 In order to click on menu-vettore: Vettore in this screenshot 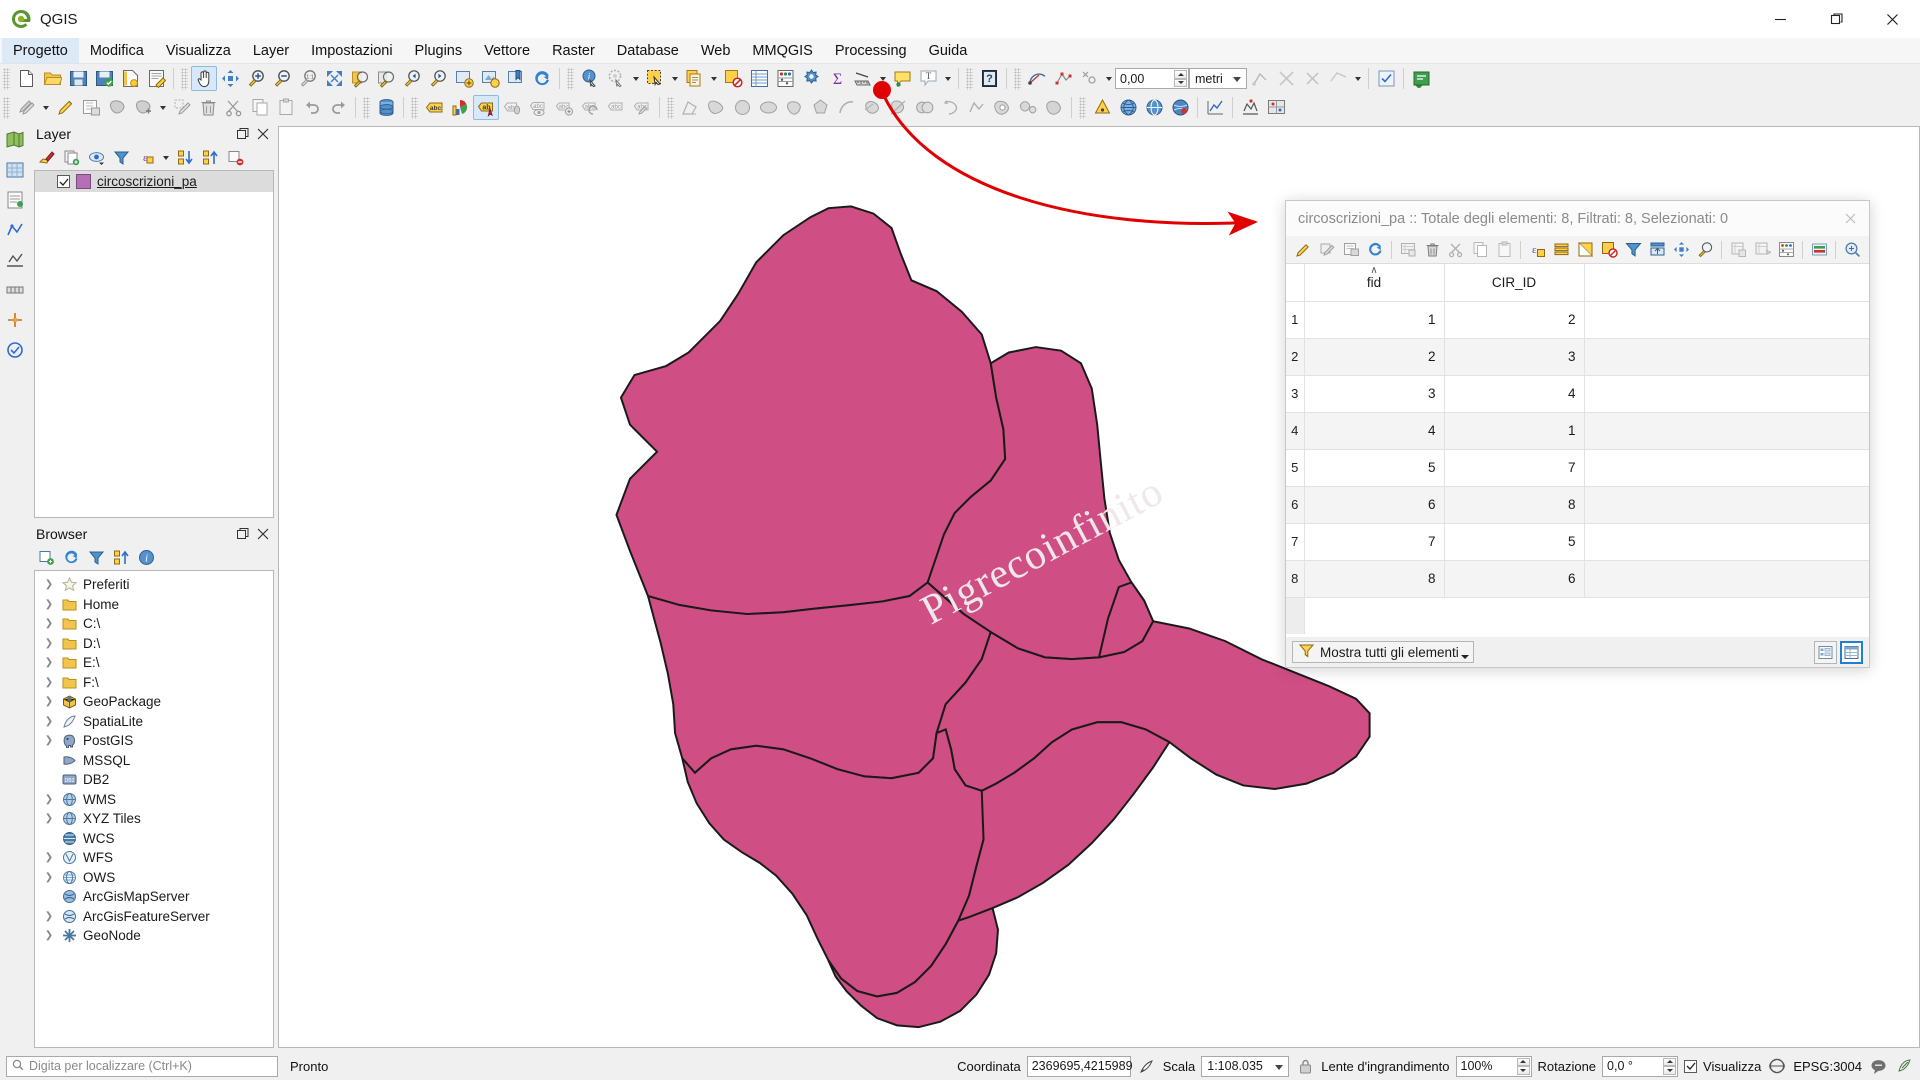, I will do `click(507, 50)`.